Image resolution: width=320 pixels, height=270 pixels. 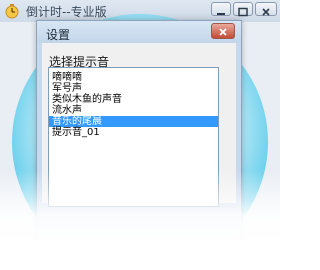 I want to click on minimize-button, so click(x=221, y=9).